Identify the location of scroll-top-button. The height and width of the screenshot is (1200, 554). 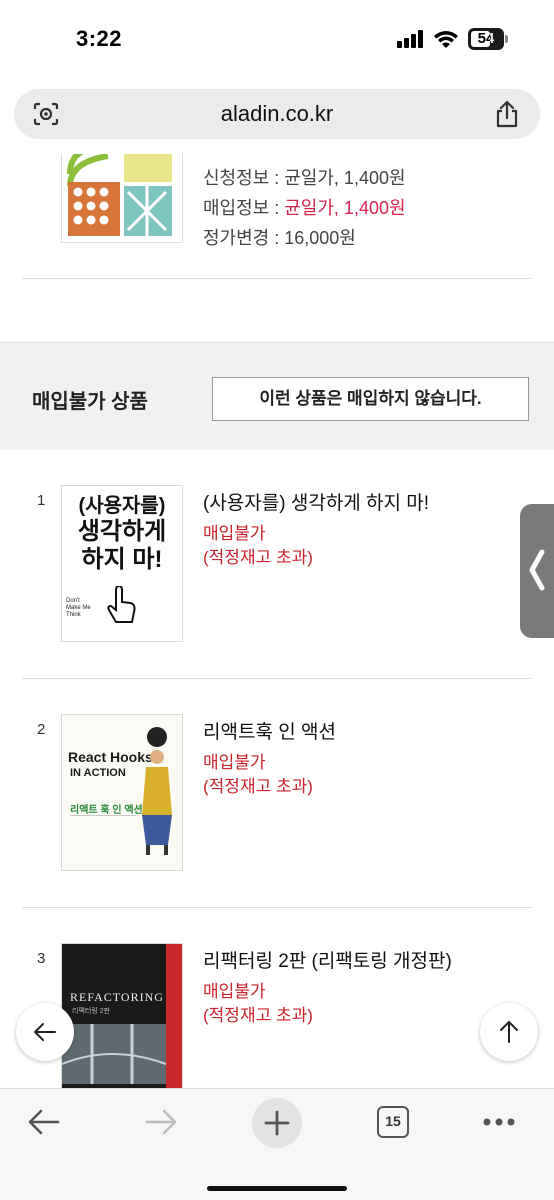
(509, 1032).